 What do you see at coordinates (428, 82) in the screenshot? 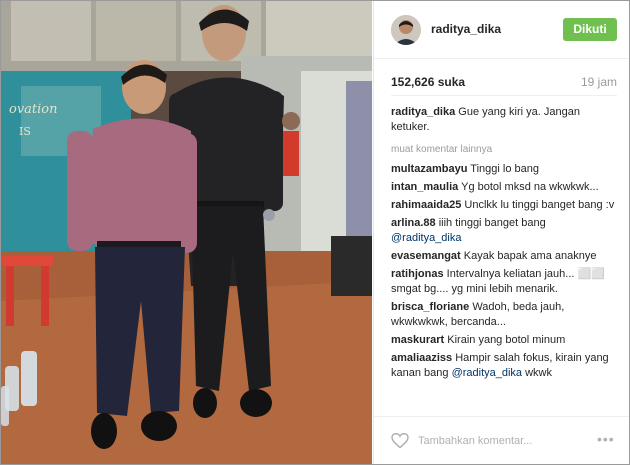
I see `likes-count: 152,626 suka` at bounding box center [428, 82].